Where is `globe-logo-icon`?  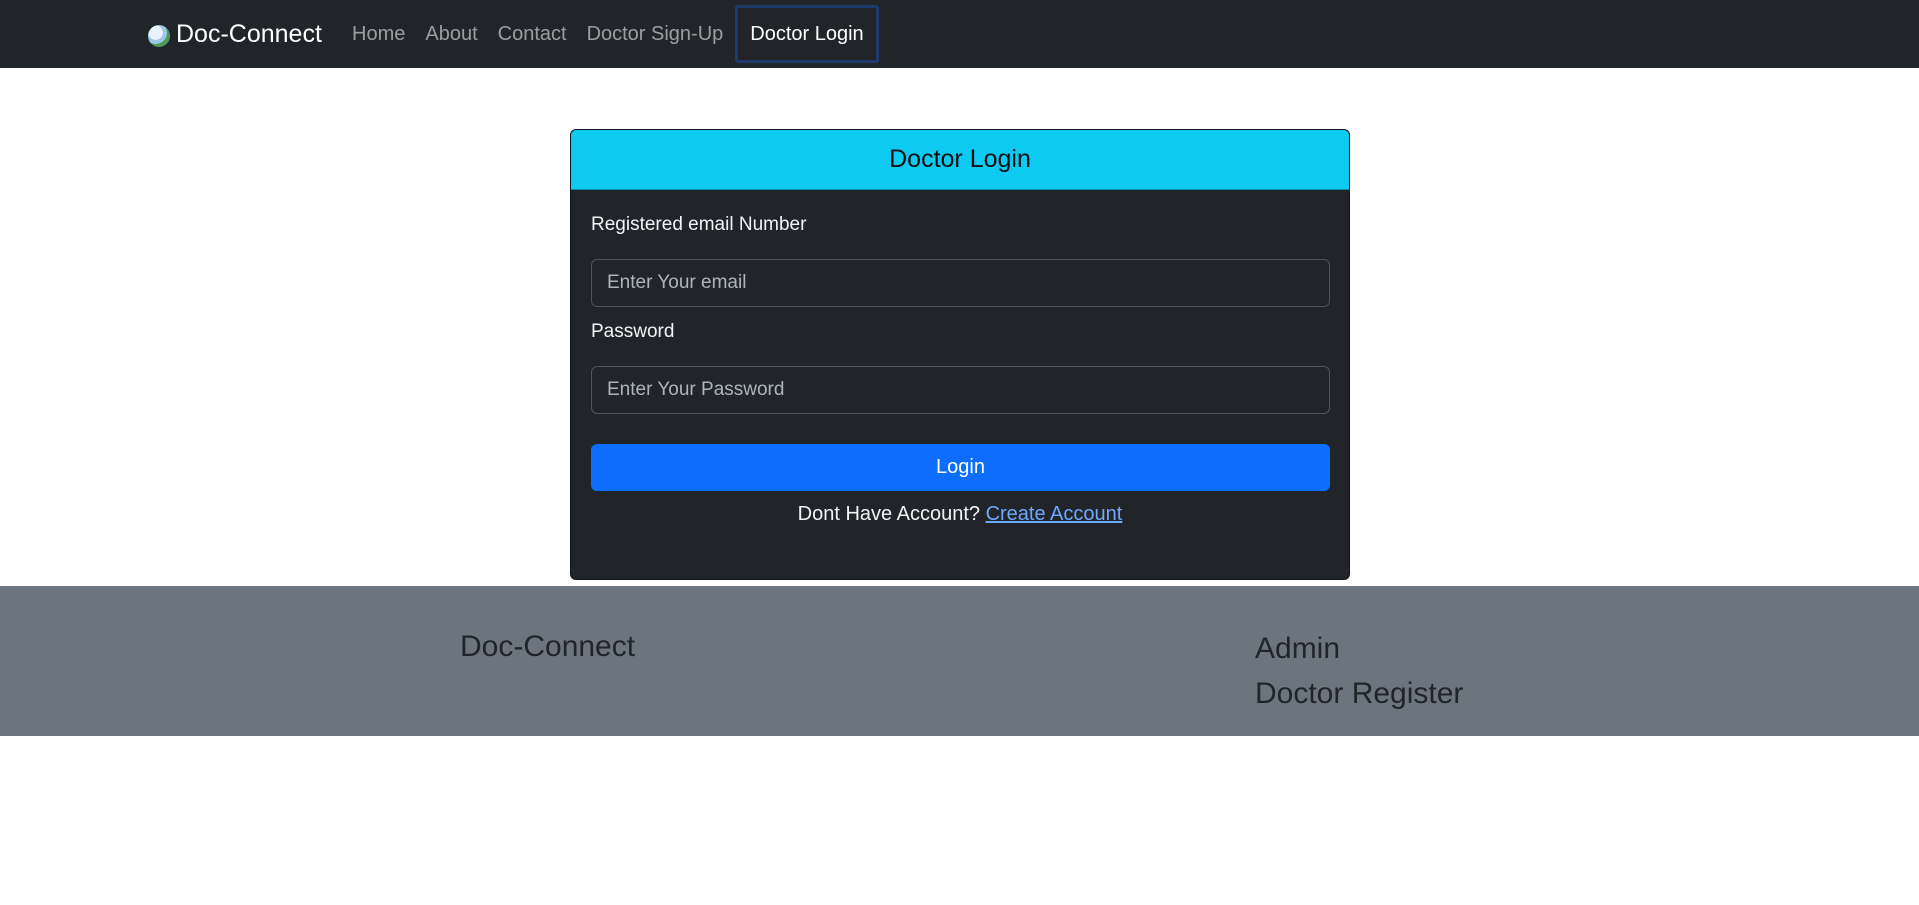
globe-logo-icon is located at coordinates (159, 35).